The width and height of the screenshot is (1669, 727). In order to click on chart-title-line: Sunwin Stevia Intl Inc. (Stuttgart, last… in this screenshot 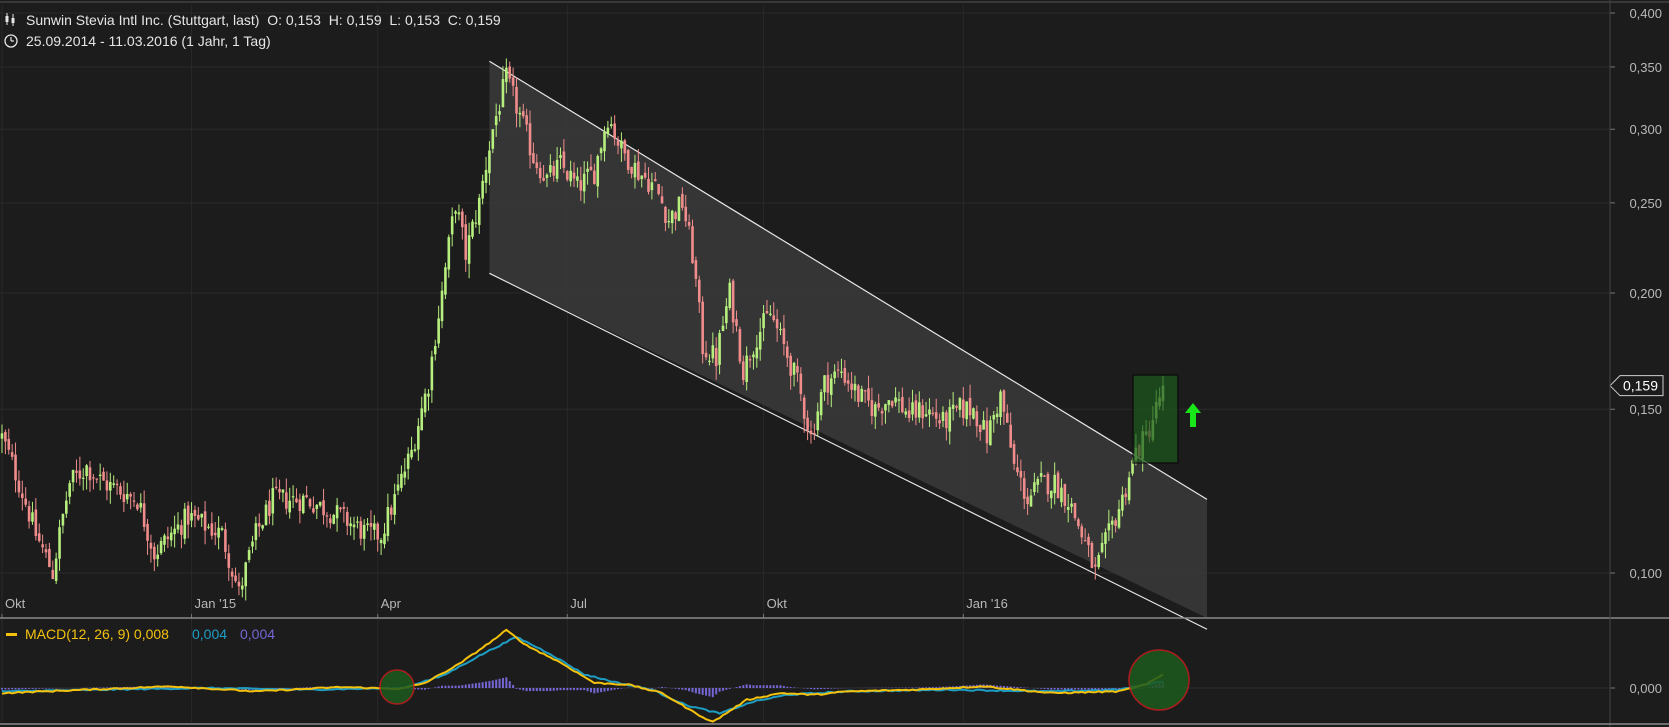, I will do `click(263, 20)`.